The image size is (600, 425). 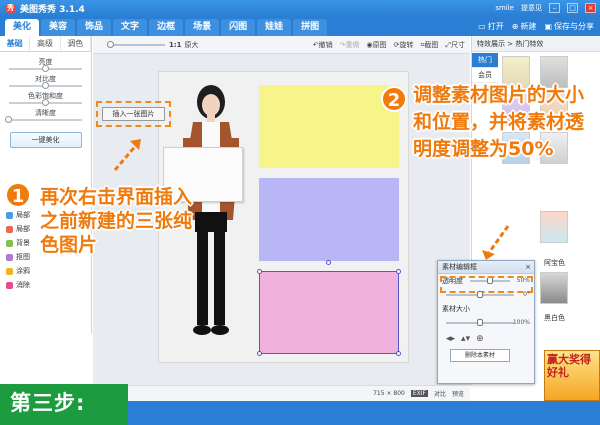 I want to click on rotation-knob, so click(x=480, y=294).